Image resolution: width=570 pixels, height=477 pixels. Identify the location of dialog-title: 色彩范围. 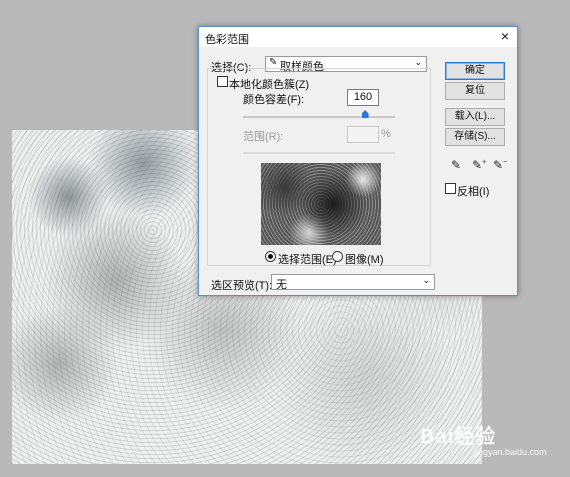
(227, 40).